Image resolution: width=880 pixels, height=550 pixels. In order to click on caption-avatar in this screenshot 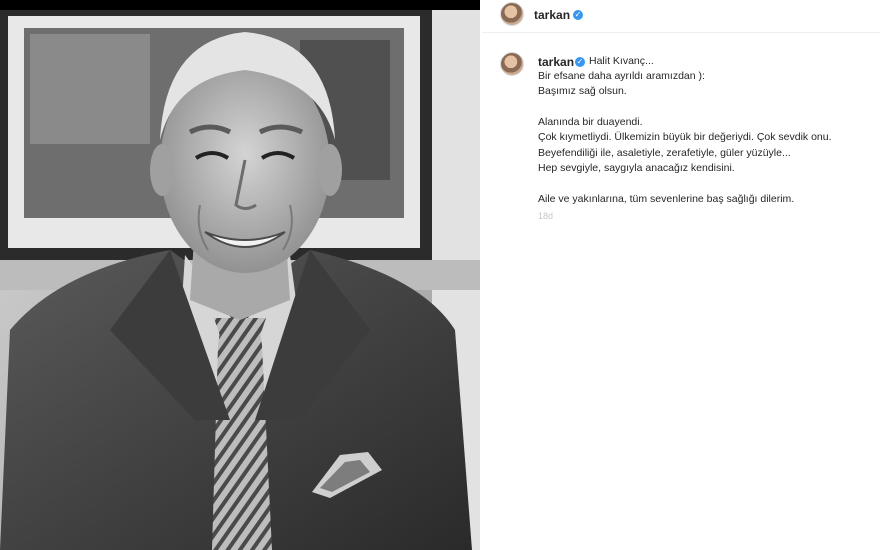, I will do `click(512, 64)`.